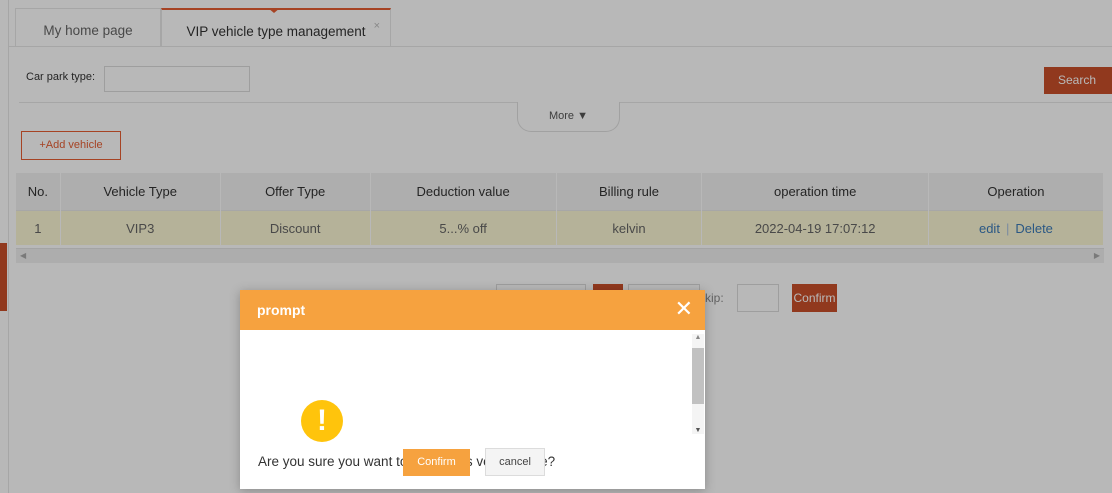 The height and width of the screenshot is (493, 1112). Describe the element at coordinates (698, 337) in the screenshot. I see `scroll-up-icon: ▲` at that location.